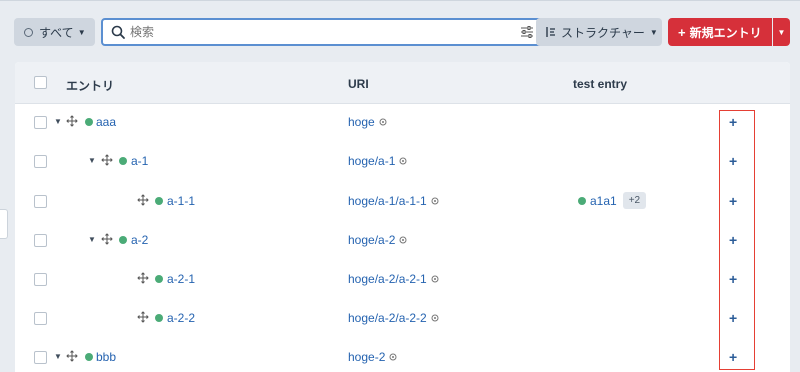  I want to click on table-row: ▼ a-1 hoge/a-1 +, so click(402, 163).